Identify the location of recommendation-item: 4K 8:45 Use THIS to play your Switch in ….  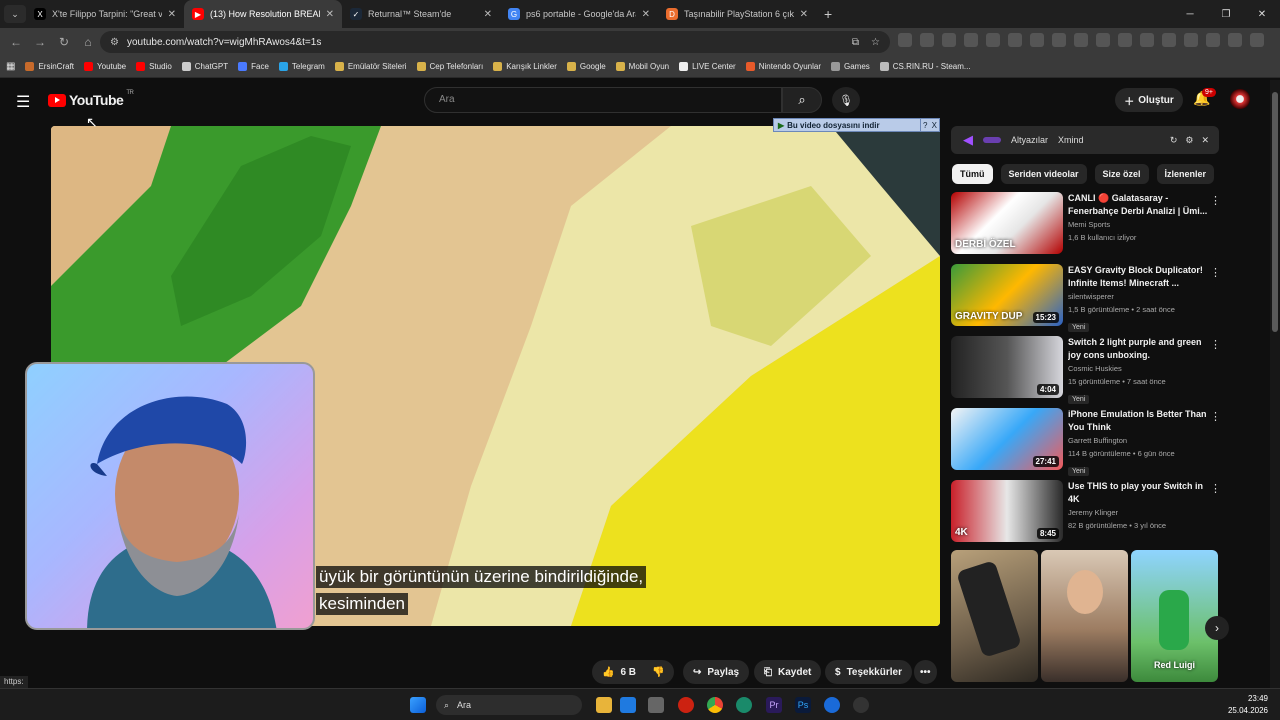
(1086, 512).